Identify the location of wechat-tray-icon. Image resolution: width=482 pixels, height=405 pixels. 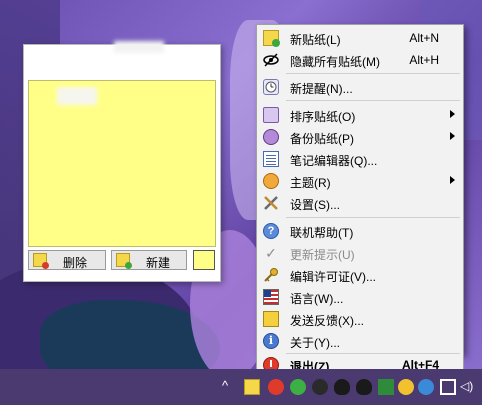
(298, 387).